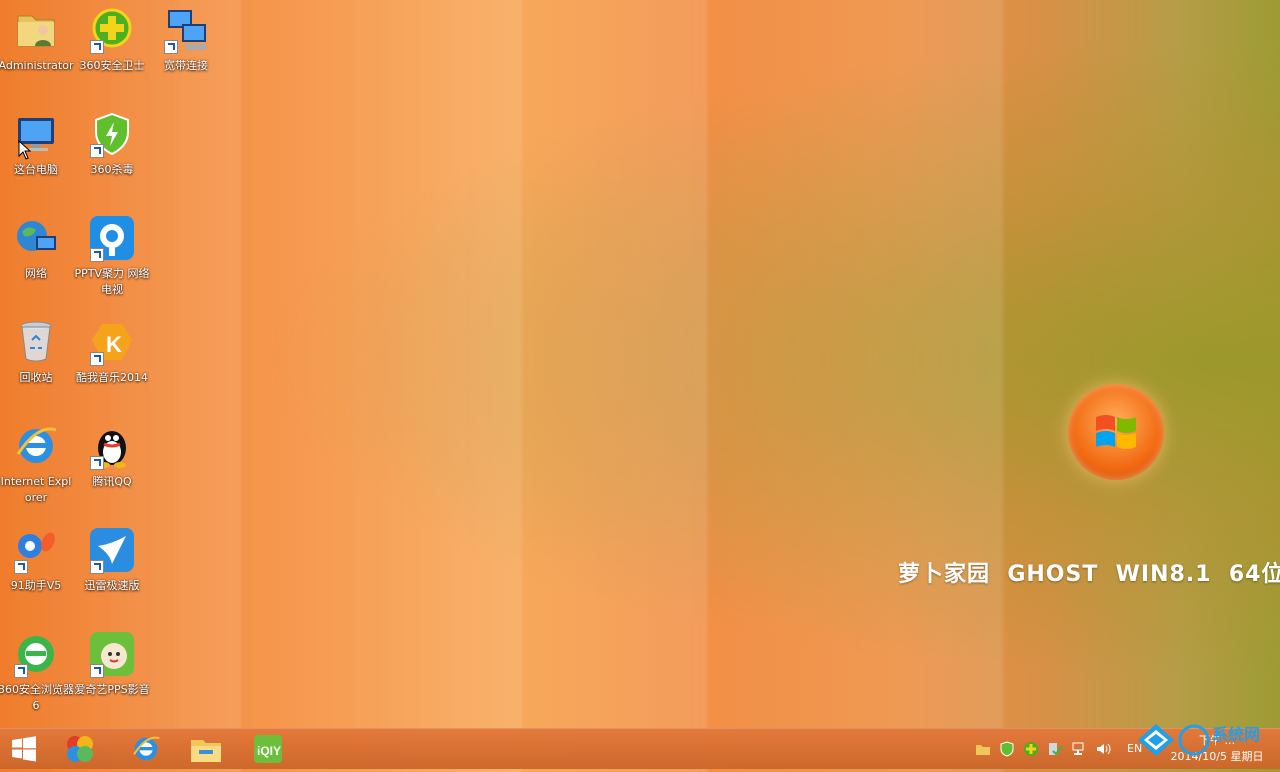  I want to click on taskbar-iqiyi: iQIY, so click(268, 749).